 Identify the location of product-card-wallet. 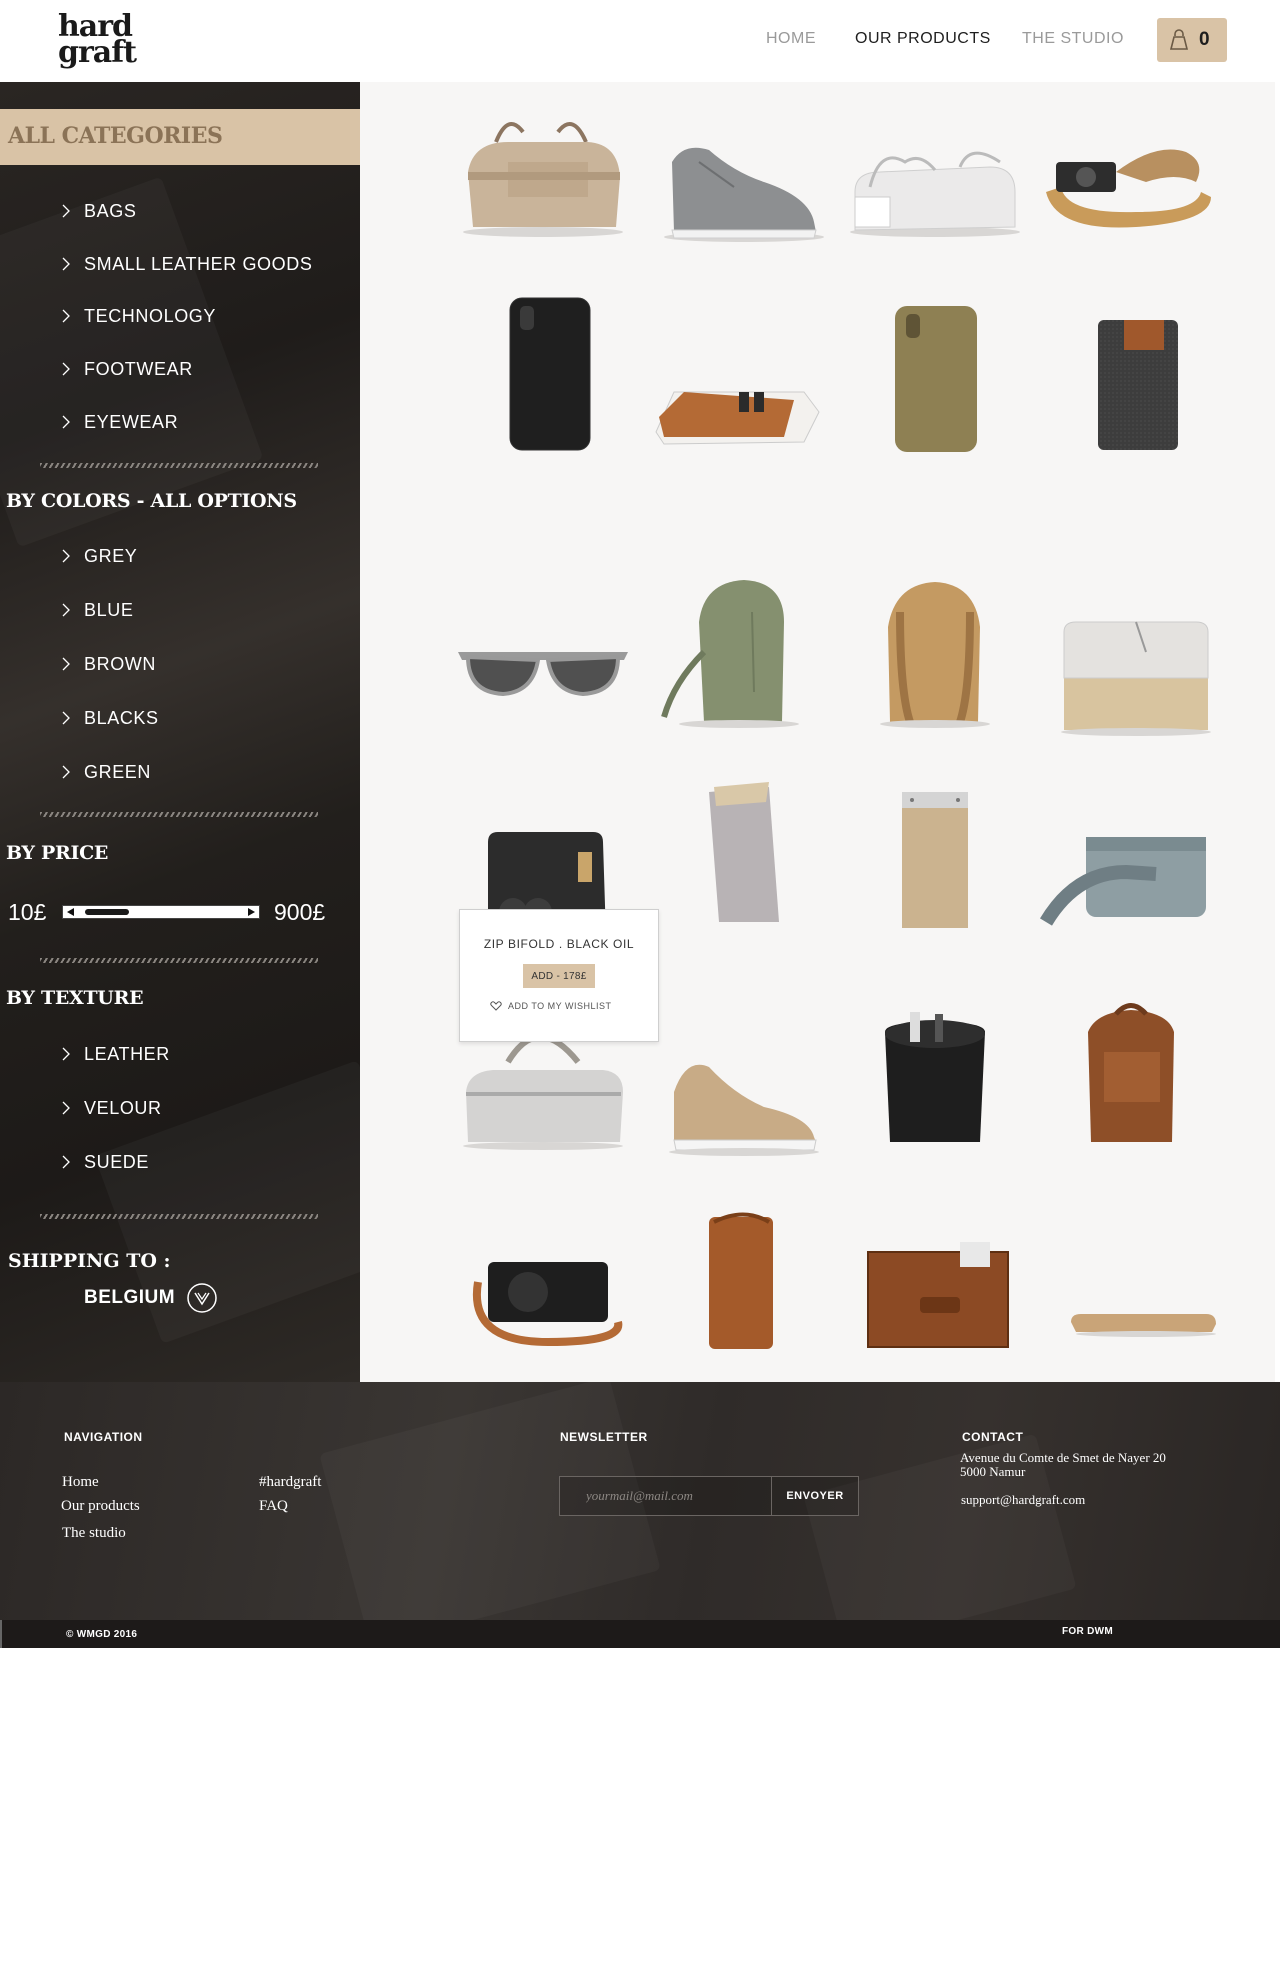
(739, 372).